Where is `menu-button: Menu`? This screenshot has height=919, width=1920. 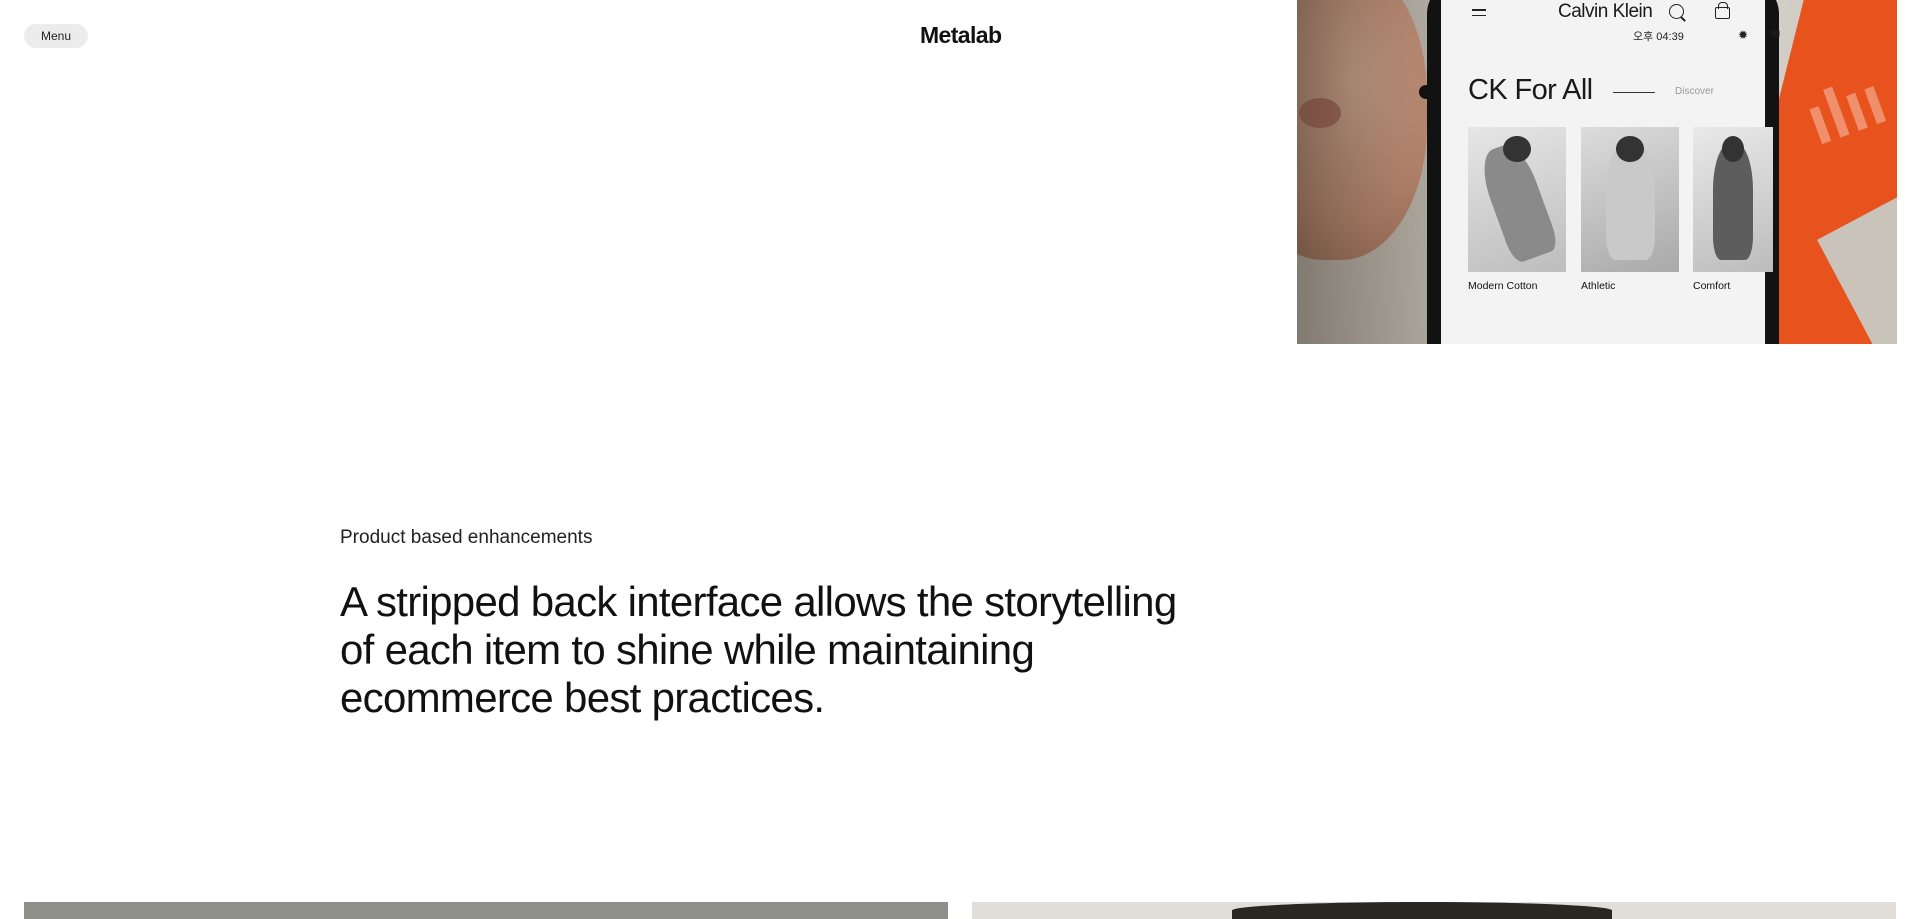
menu-button: Menu is located at coordinates (56, 36).